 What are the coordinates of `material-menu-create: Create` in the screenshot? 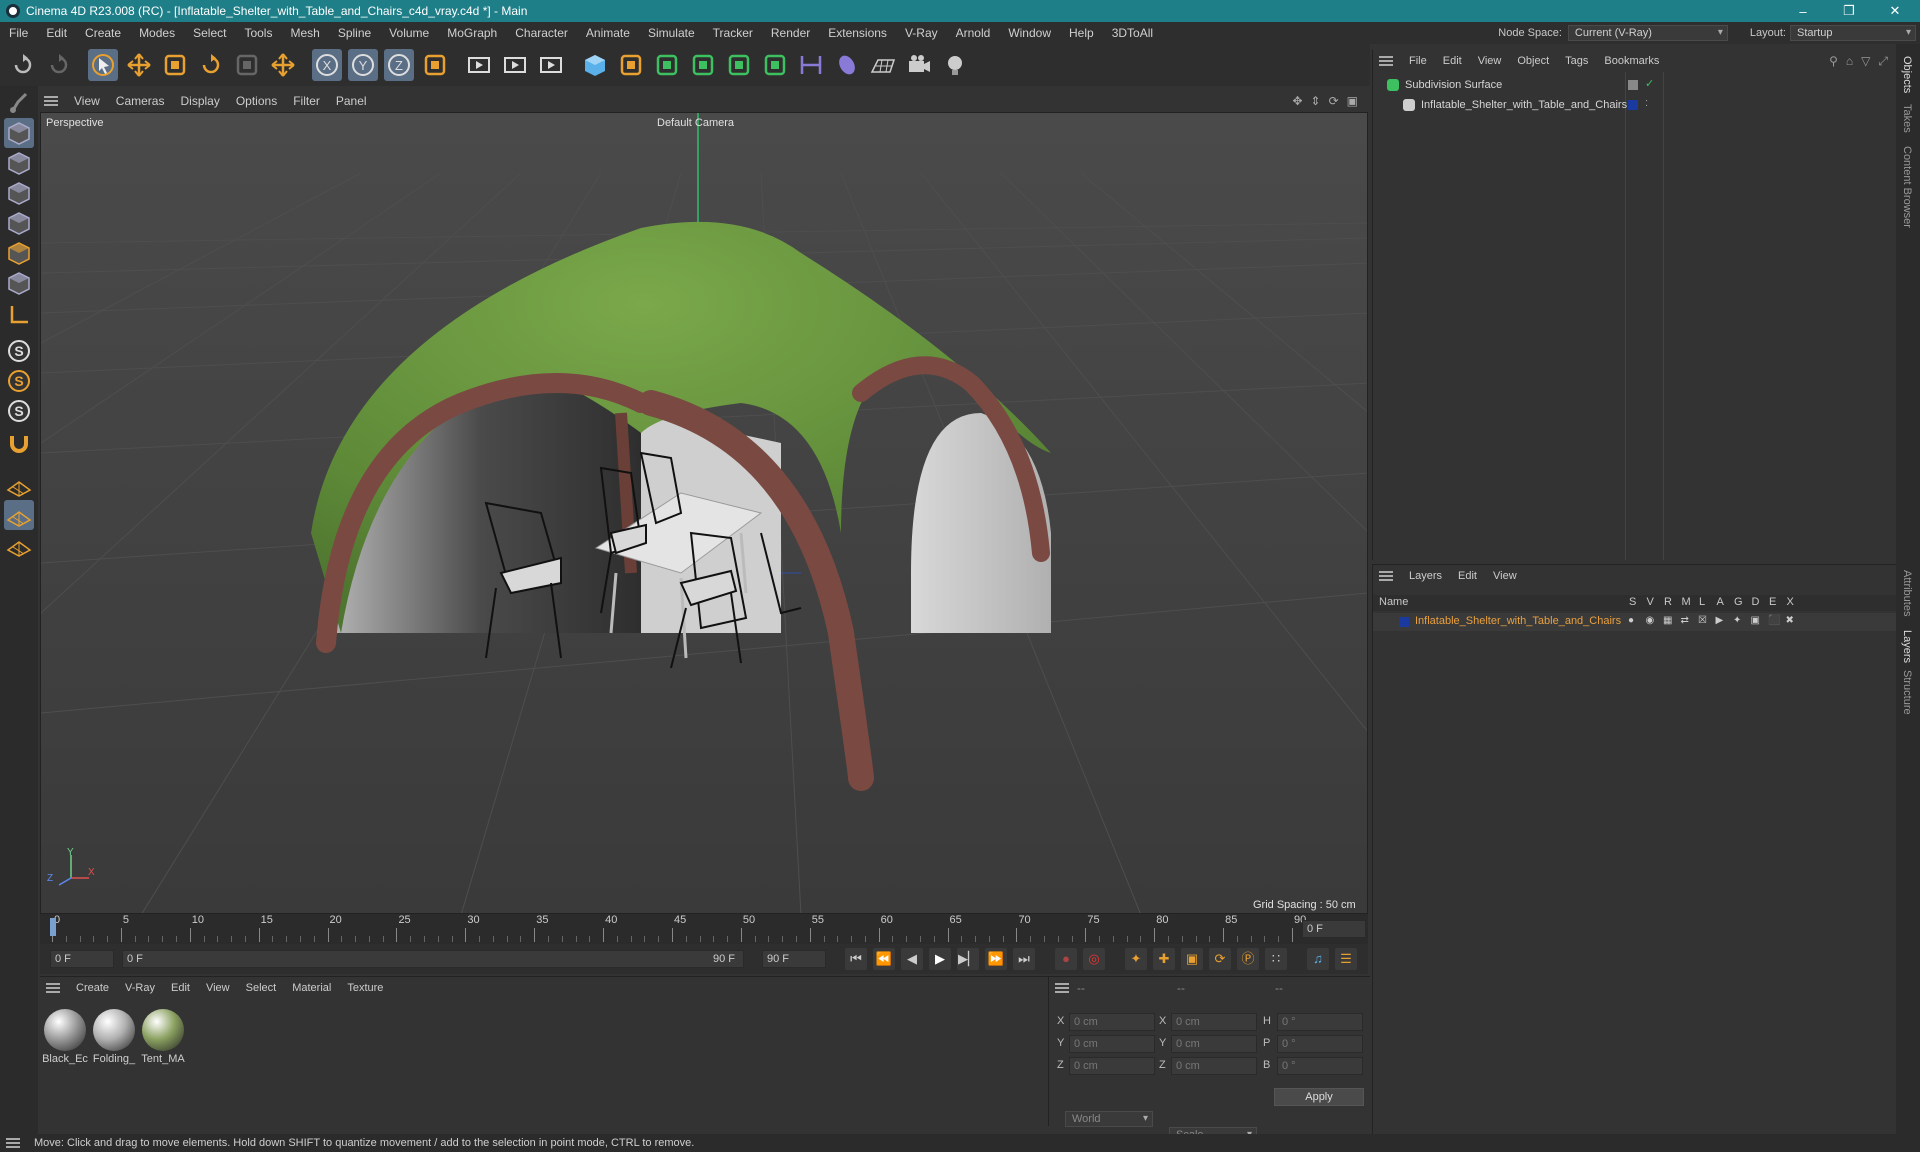 It's located at (92, 988).